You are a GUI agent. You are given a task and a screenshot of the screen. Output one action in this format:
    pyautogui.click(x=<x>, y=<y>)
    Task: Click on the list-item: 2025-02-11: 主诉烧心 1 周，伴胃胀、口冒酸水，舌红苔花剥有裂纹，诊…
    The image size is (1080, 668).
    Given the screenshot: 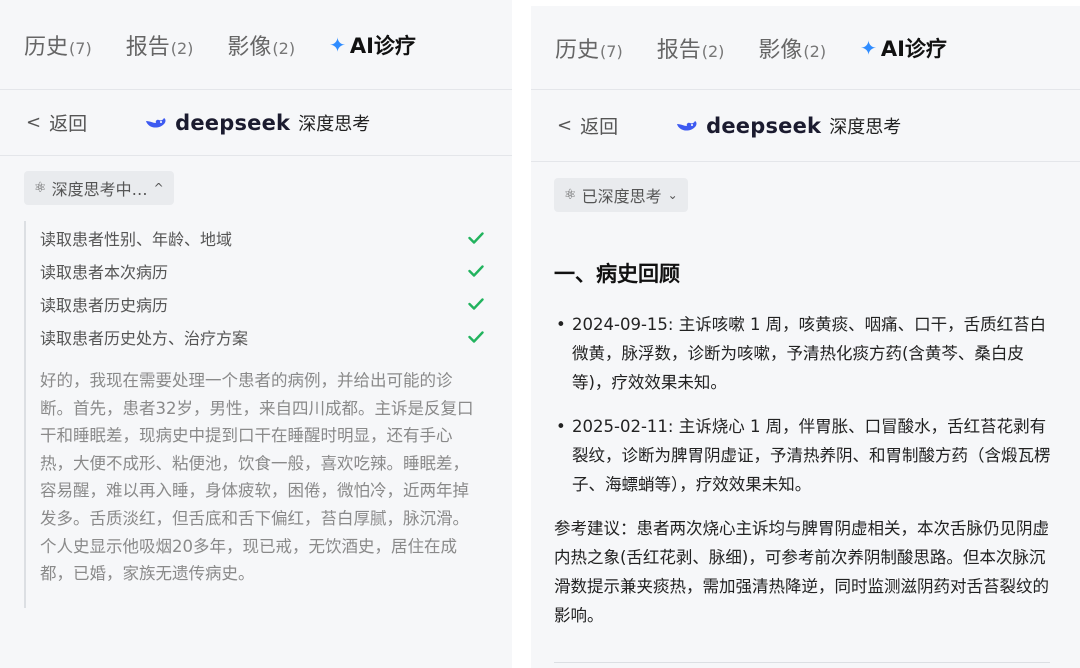 What is the action you would take?
    pyautogui.click(x=805, y=455)
    